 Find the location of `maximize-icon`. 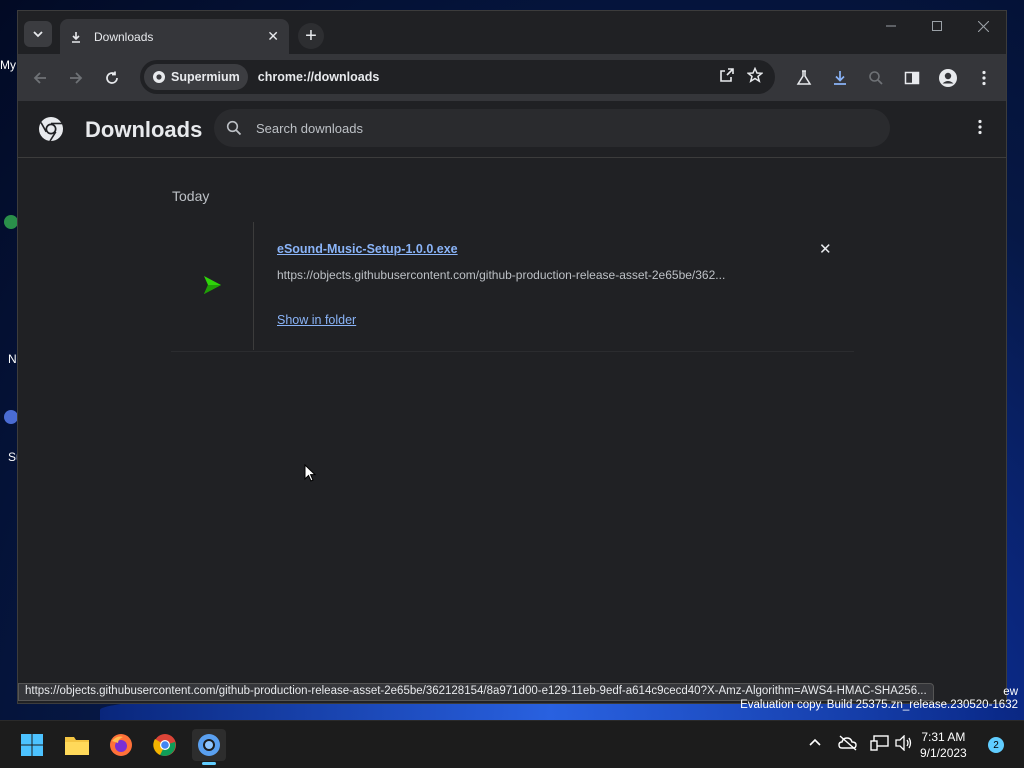

maximize-icon is located at coordinates (937, 26).